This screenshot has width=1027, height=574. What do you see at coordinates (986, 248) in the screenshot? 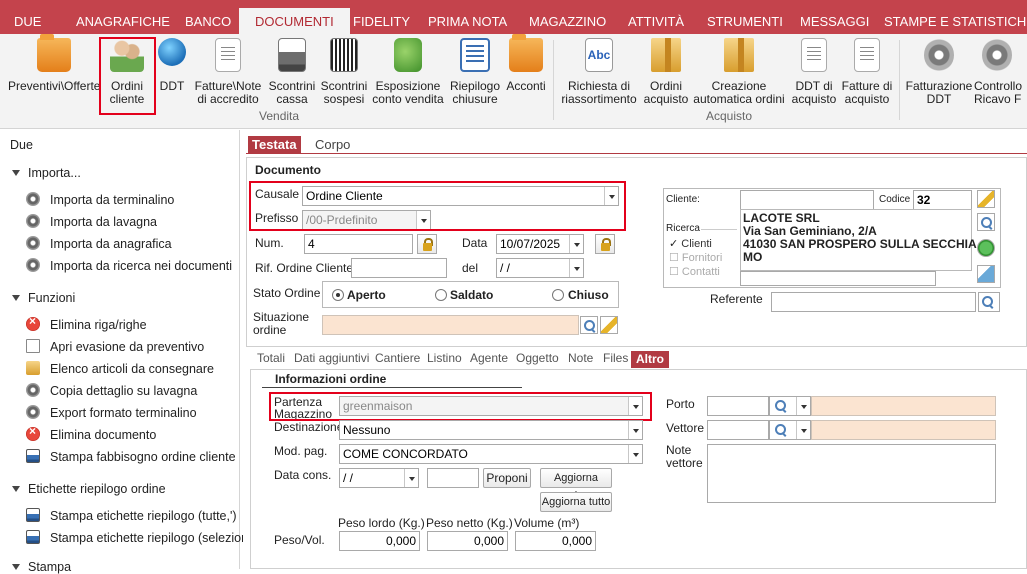
I see `add-icon` at bounding box center [986, 248].